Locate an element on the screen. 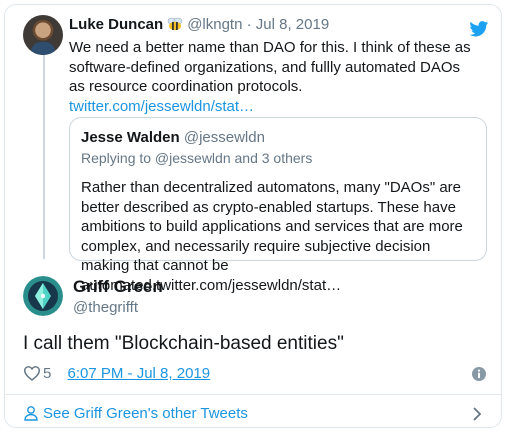 Image resolution: width=506 pixels, height=432 pixels. see-other-tweets-link: See Griff Green's other Tweets is located at coordinates (135, 414).